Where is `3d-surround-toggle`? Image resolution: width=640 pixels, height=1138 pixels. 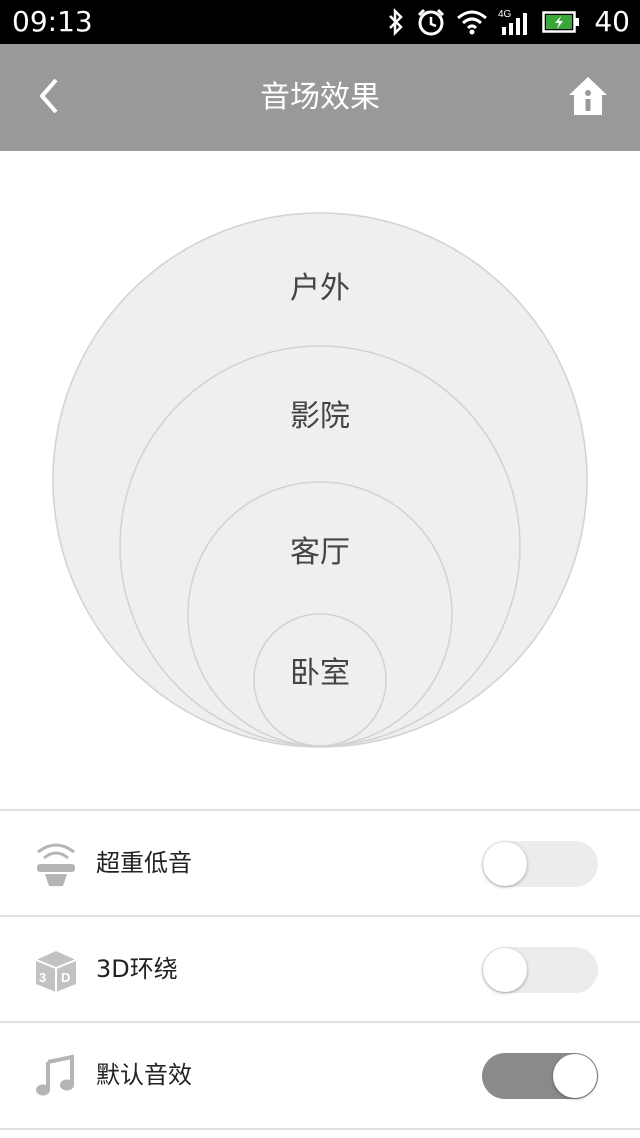 3d-surround-toggle is located at coordinates (540, 970).